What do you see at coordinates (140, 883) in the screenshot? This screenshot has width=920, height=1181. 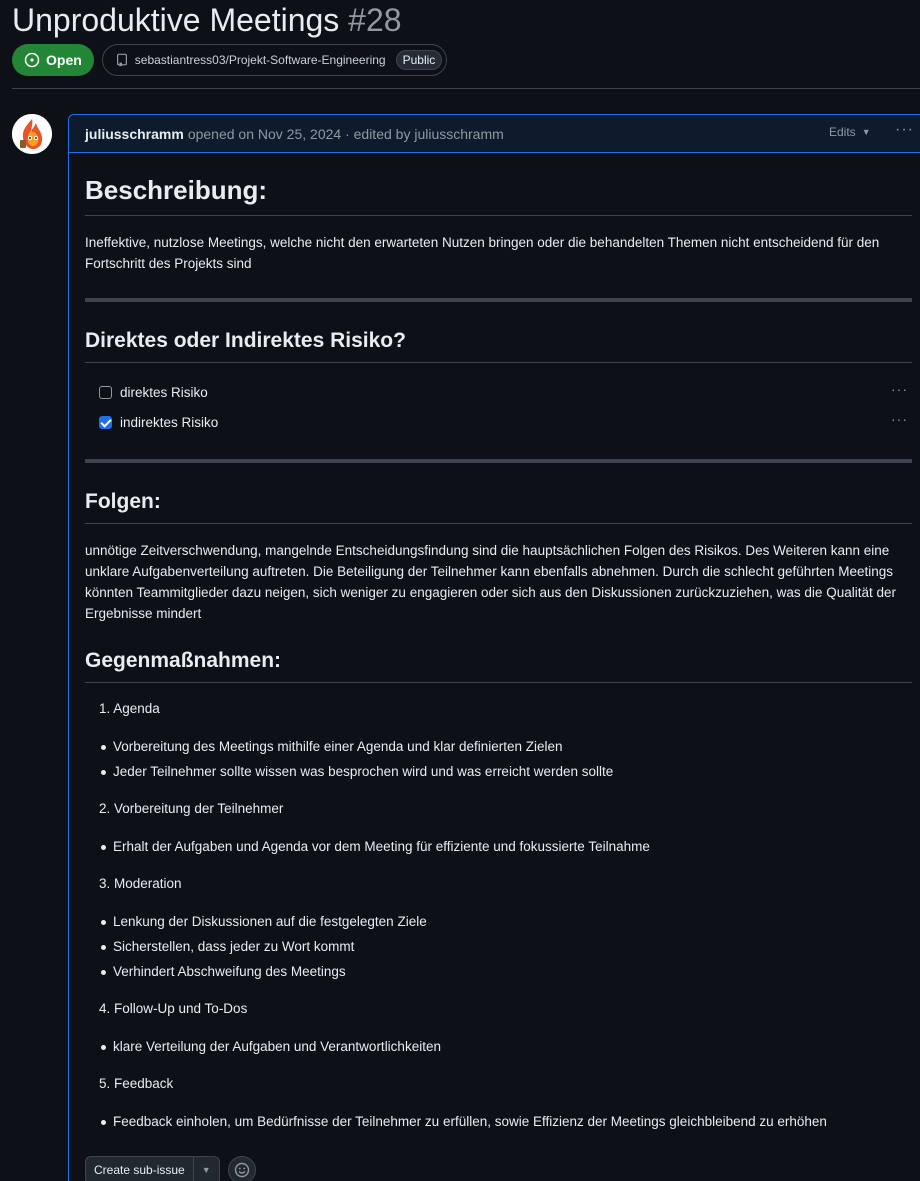 I see `measure-heading: 3. Moderation` at bounding box center [140, 883].